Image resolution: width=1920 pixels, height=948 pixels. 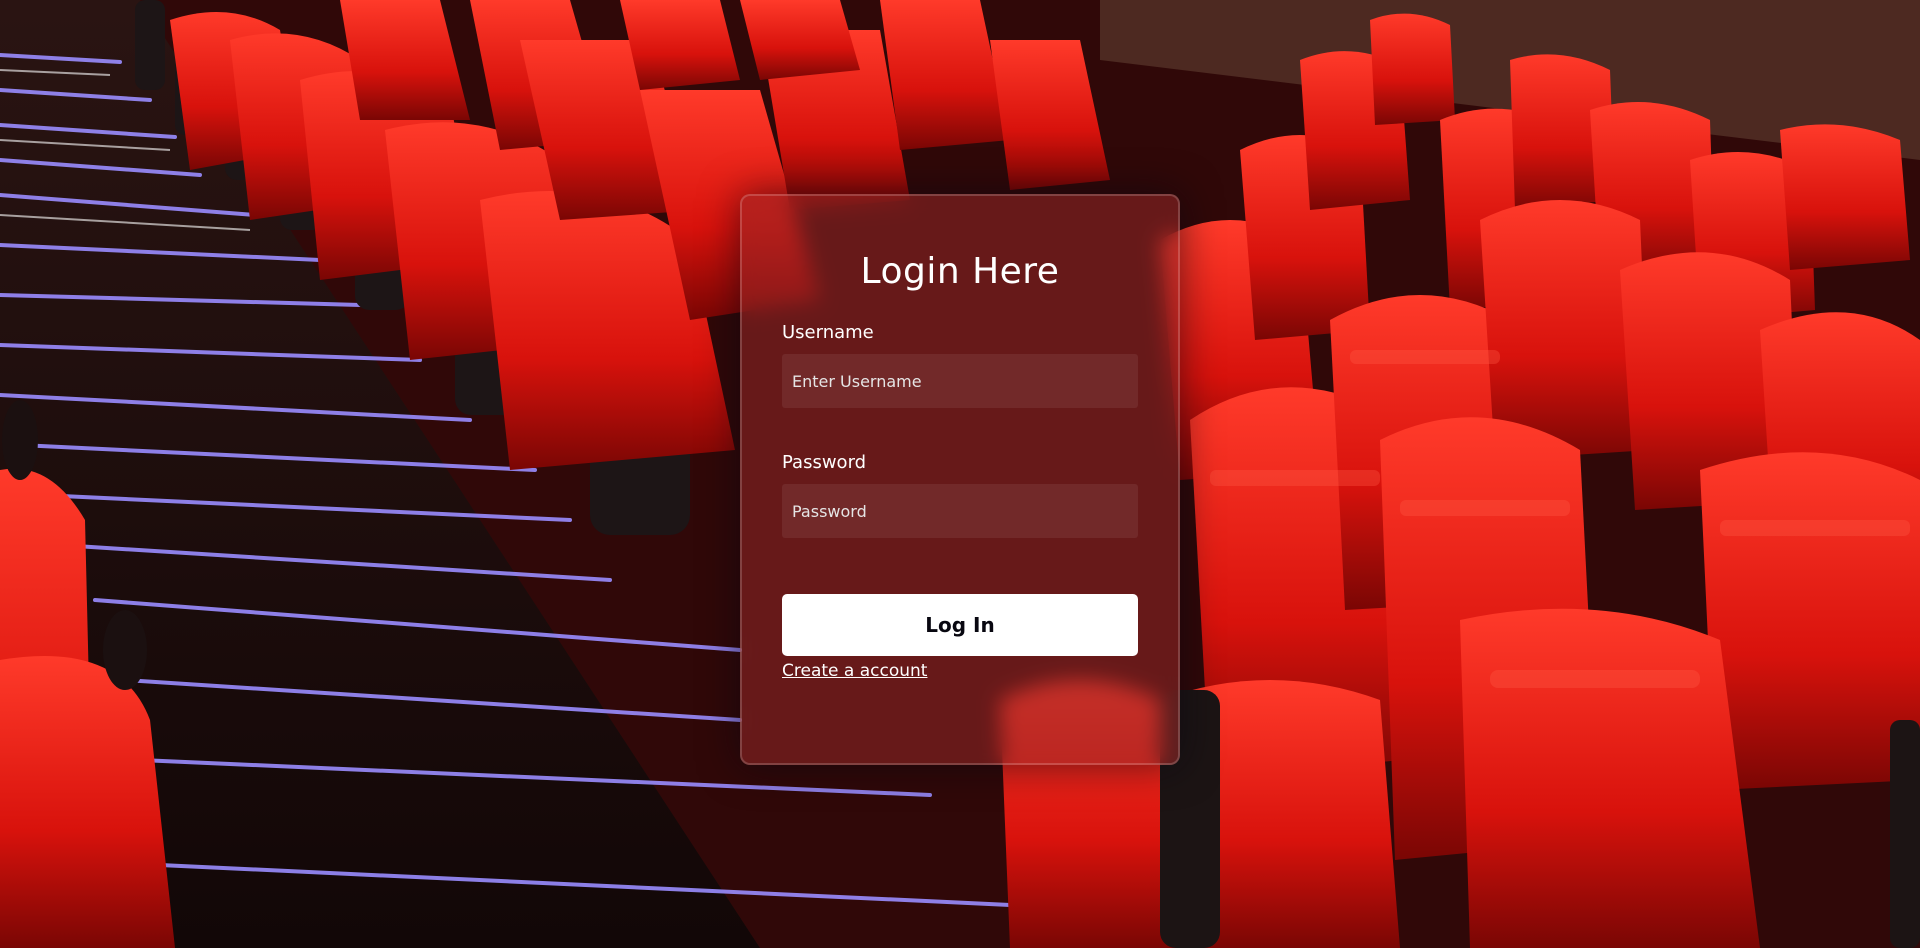 I want to click on password-label: Password, so click(x=824, y=462).